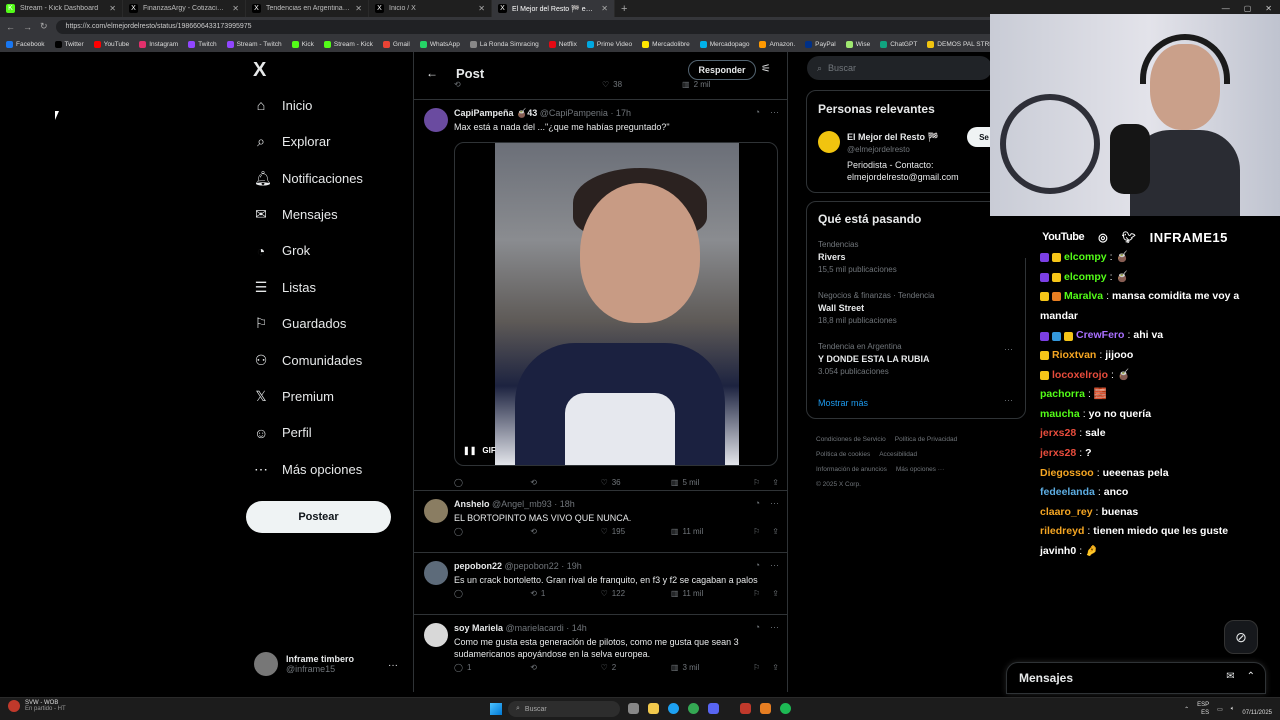  Describe the element at coordinates (294, 396) in the screenshot. I see `sidebar-item-premium: 𝕏 Premium` at that location.